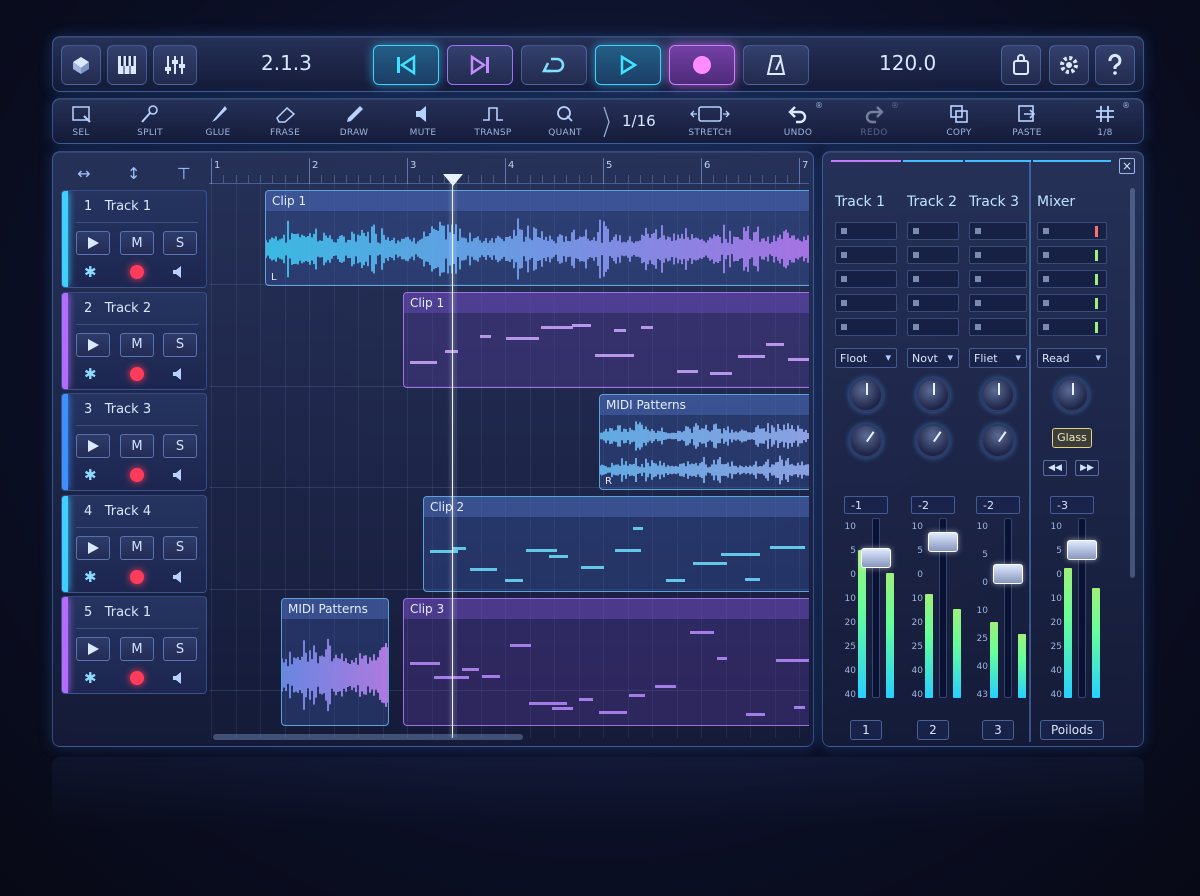 Image resolution: width=1200 pixels, height=896 pixels. Describe the element at coordinates (81, 65) in the screenshot. I see `view-toggle-button` at that location.